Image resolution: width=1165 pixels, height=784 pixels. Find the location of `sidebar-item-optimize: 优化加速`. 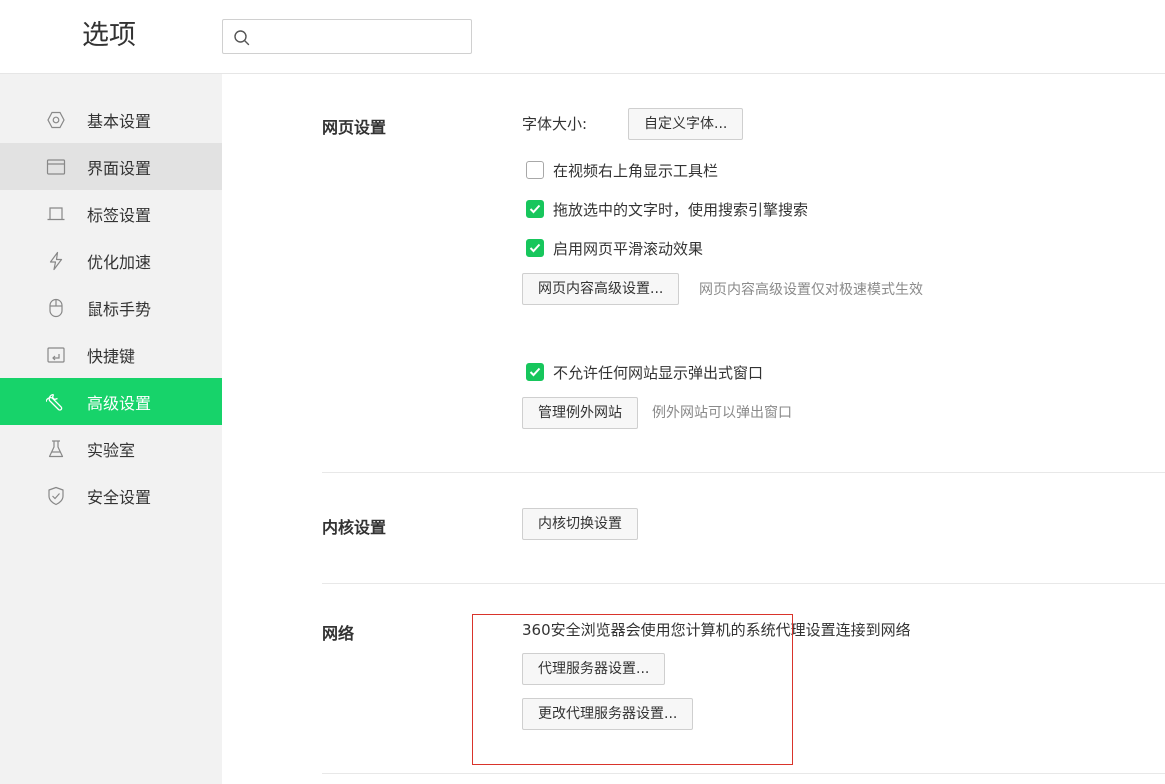

sidebar-item-optimize: 优化加速 is located at coordinates (111, 260).